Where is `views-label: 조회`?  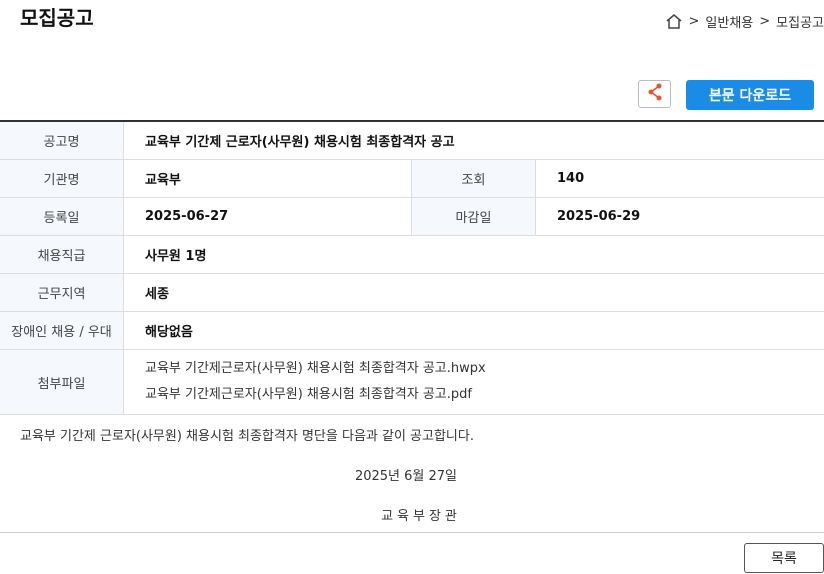
views-label: 조회 is located at coordinates (473, 178).